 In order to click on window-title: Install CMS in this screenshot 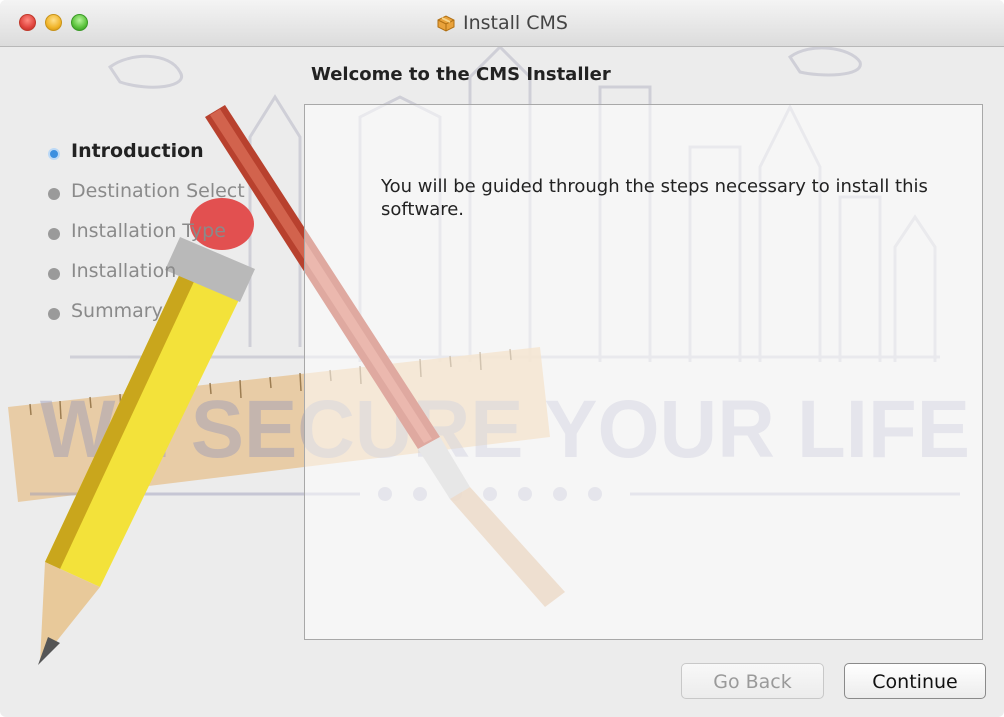, I will do `click(515, 23)`.